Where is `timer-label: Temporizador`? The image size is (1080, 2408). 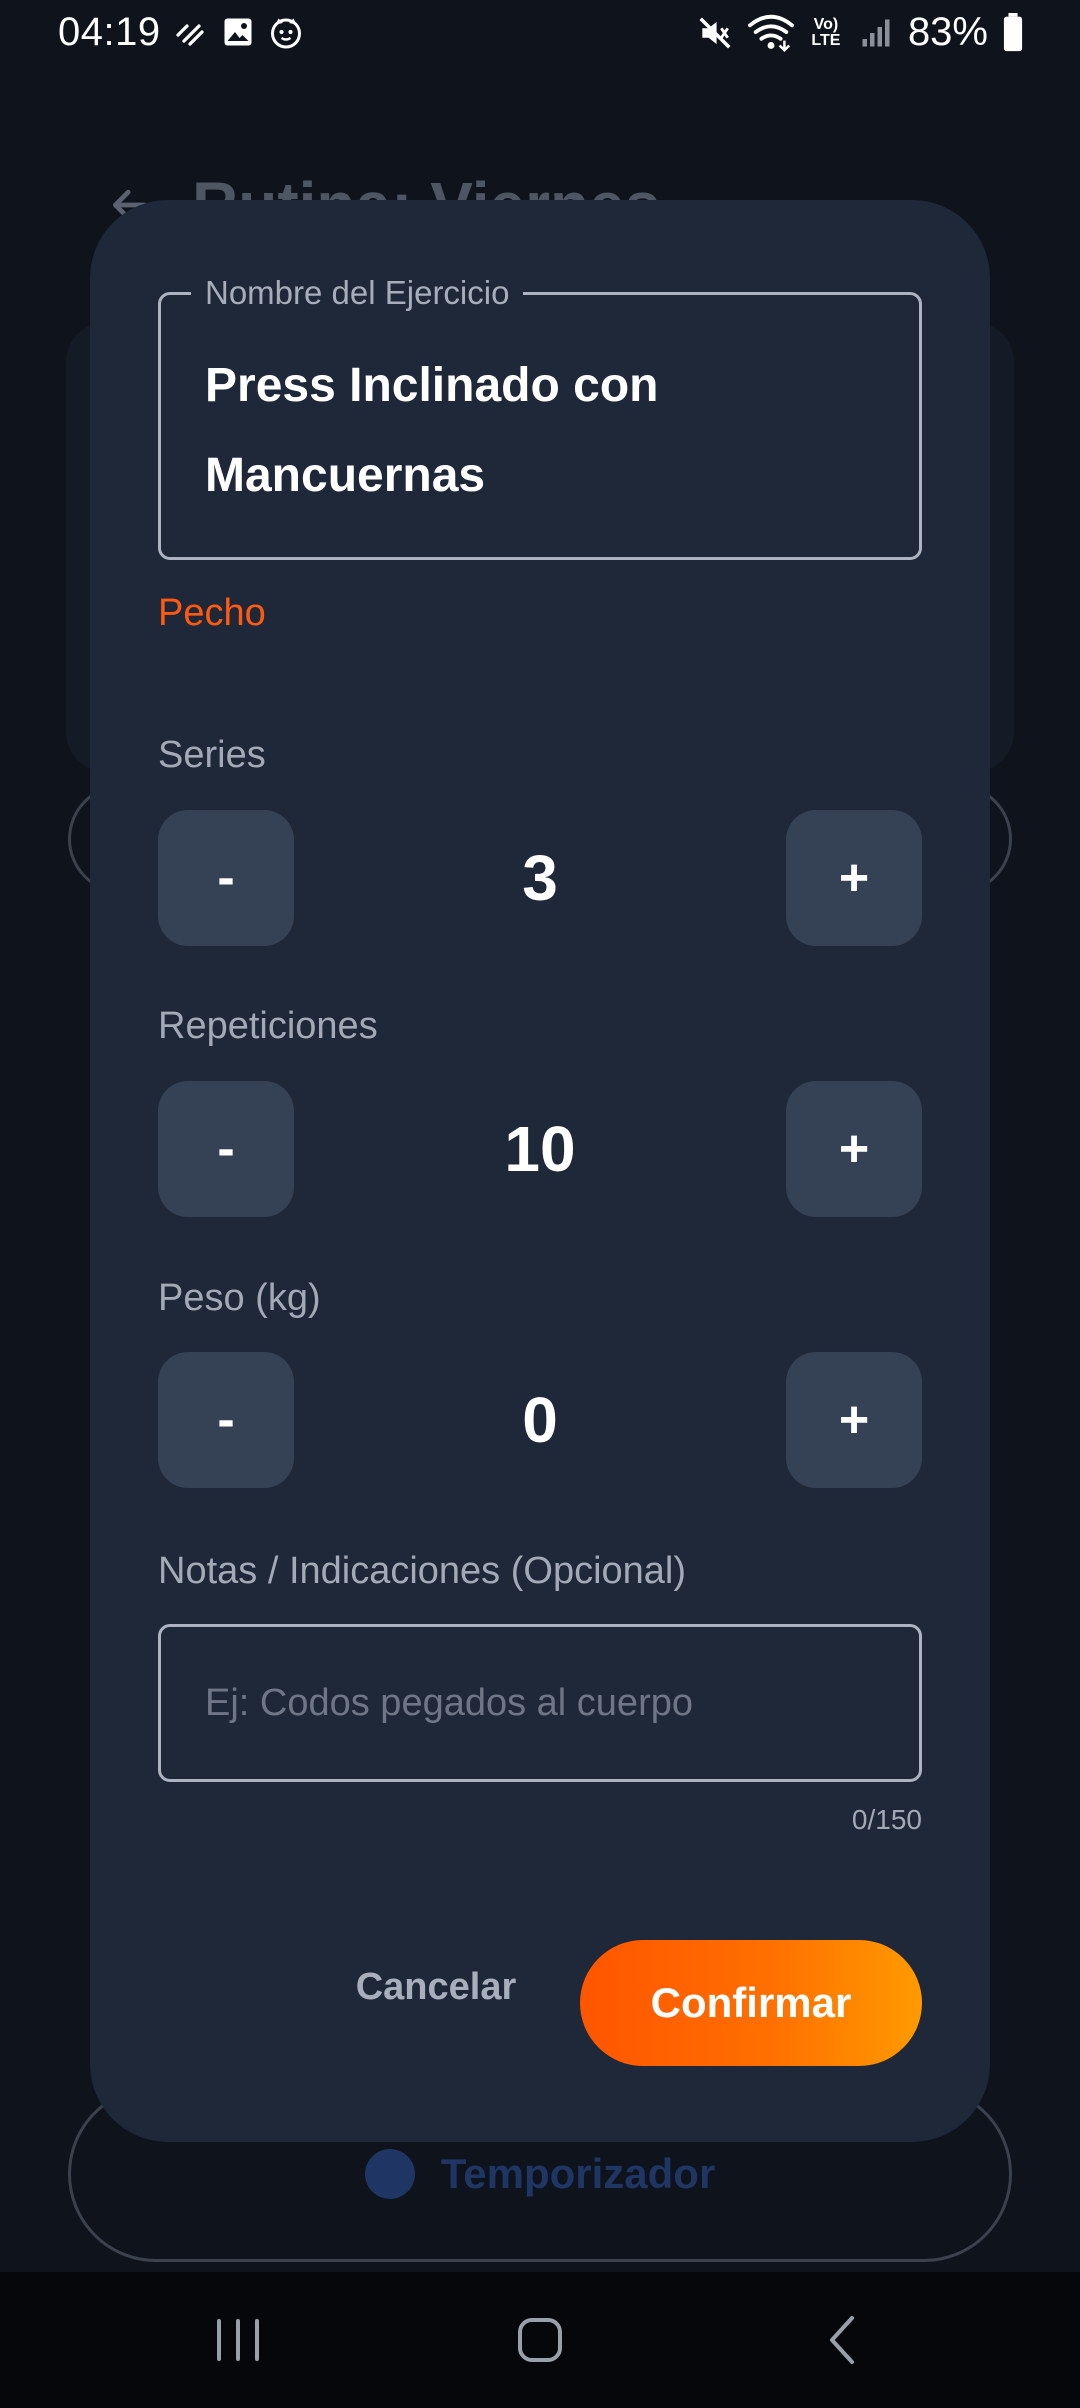
timer-label: Temporizador is located at coordinates (578, 2173).